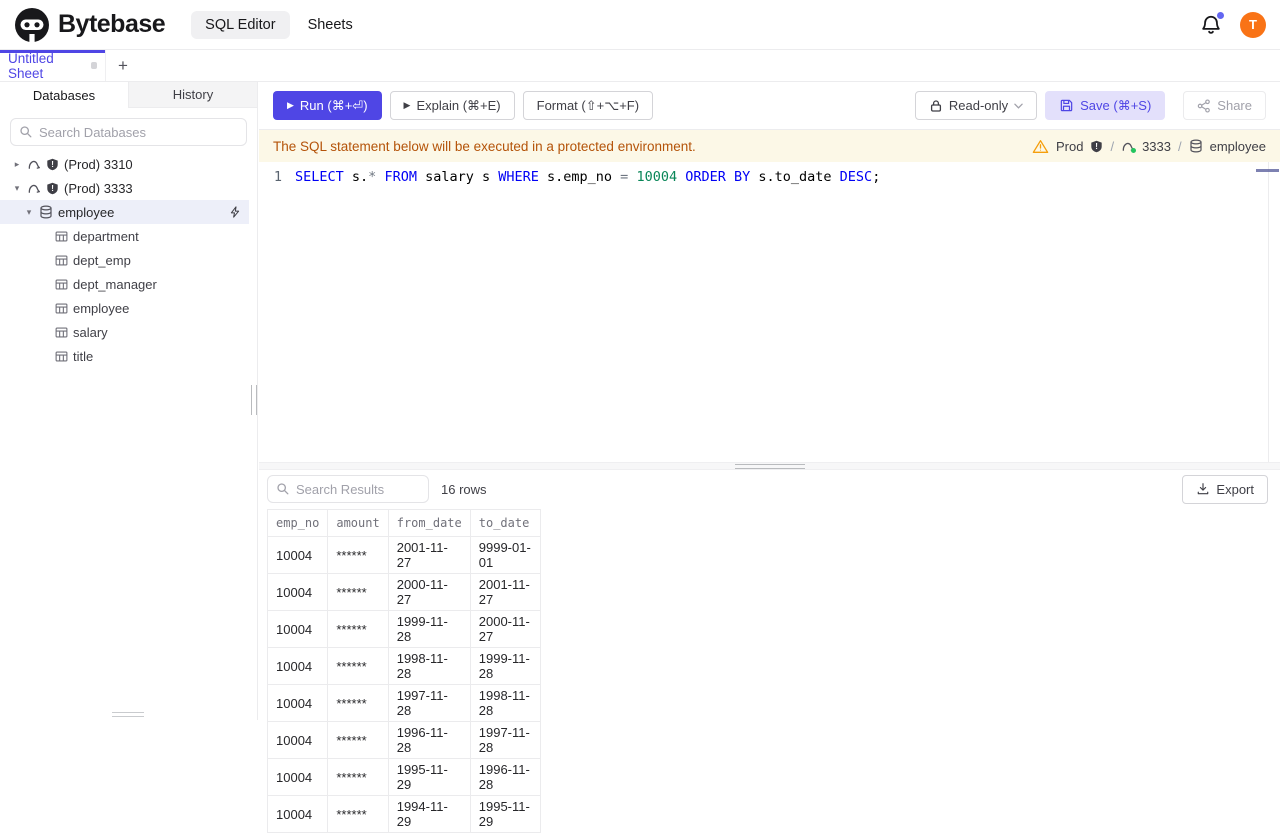  I want to click on table-row: 10004 ****** 1998-11-28 1999-11-28, so click(403, 666).